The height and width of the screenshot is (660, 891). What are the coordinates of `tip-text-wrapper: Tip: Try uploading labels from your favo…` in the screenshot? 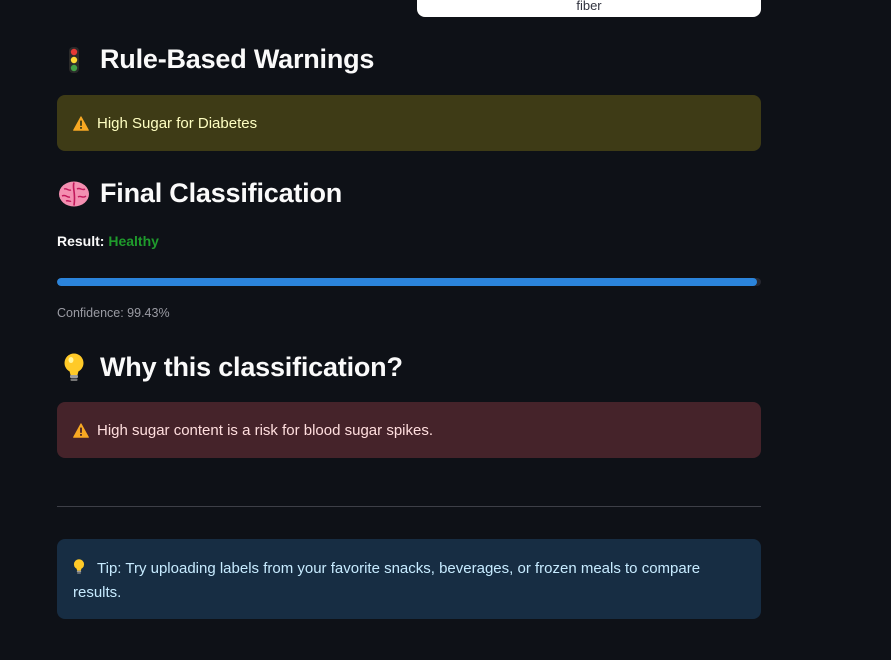 It's located at (409, 581).